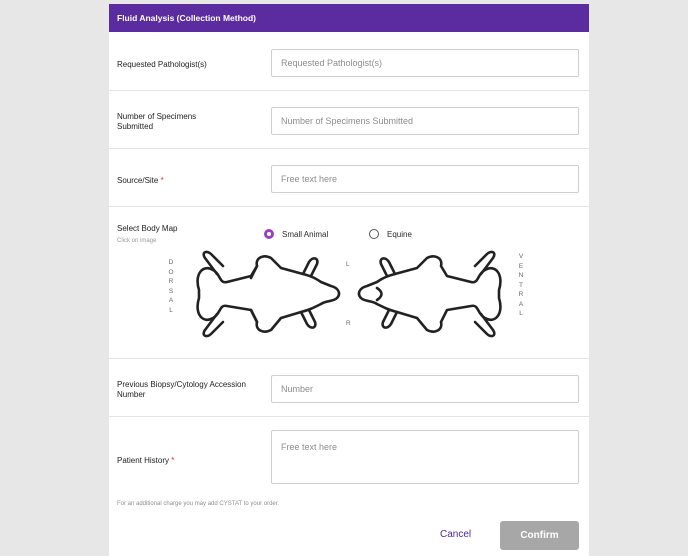 This screenshot has height=556, width=688. Describe the element at coordinates (374, 234) in the screenshot. I see `radio-unselected-icon` at that location.